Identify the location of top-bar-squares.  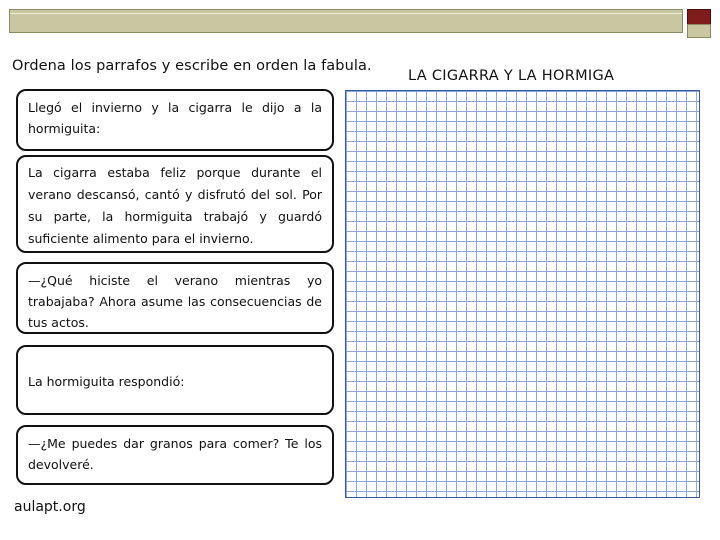
(699, 23).